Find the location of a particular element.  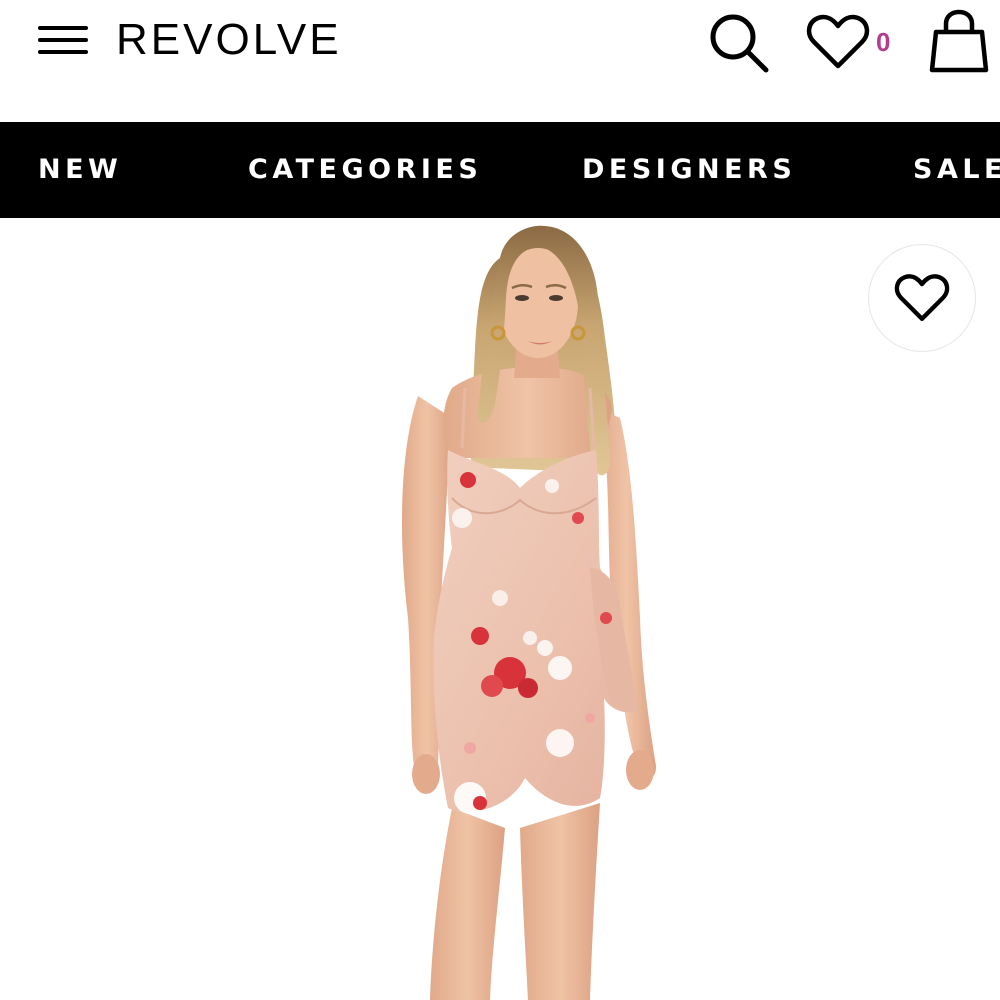

menu-button is located at coordinates (63, 40).